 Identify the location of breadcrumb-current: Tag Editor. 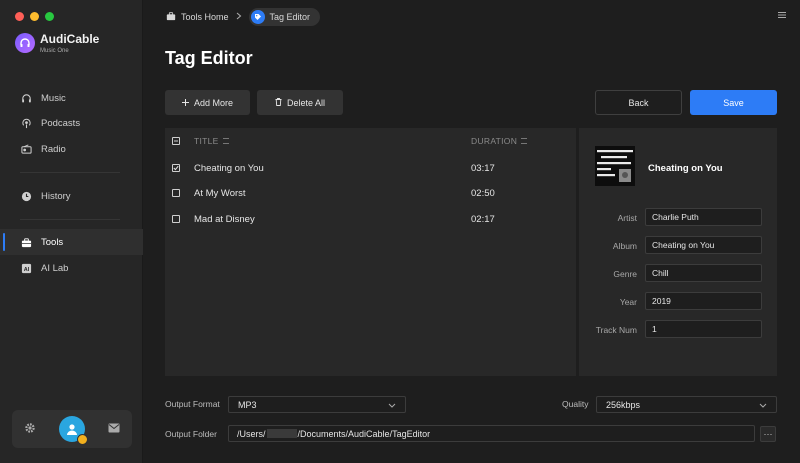
(284, 17).